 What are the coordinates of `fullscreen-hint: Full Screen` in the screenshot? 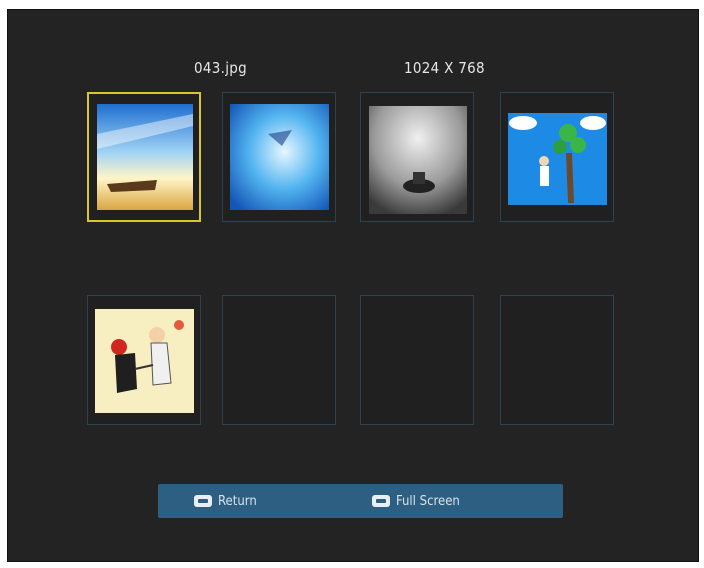 It's located at (416, 501).